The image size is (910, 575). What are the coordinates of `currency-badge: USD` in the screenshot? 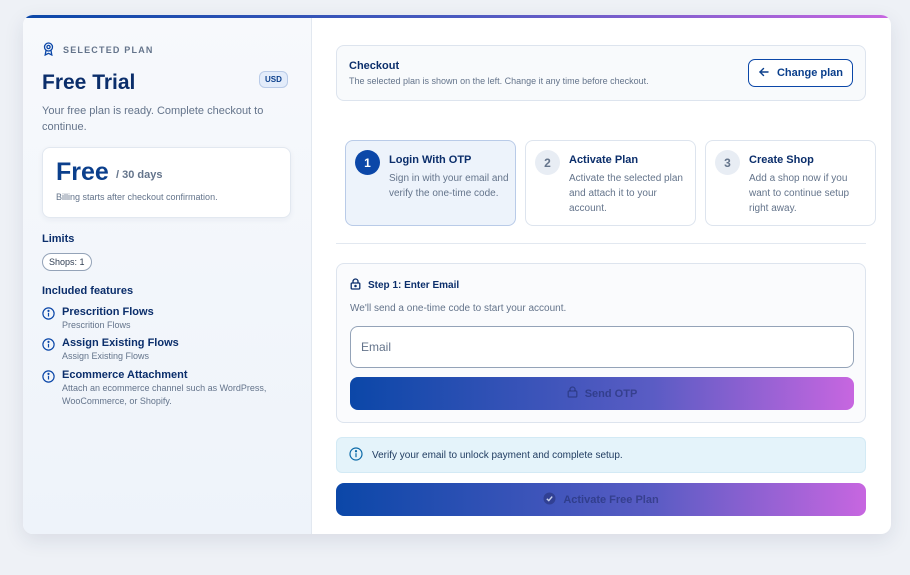 It's located at (273, 79).